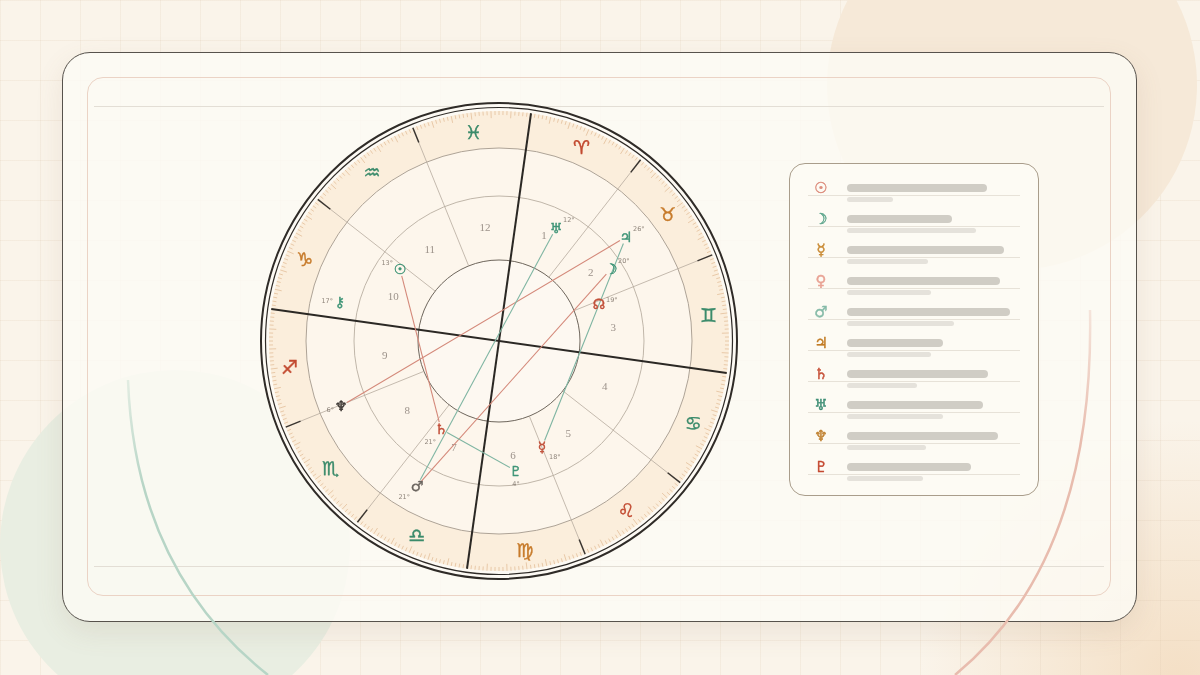  I want to click on zodiac-symbol: ♐, so click(290, 366).